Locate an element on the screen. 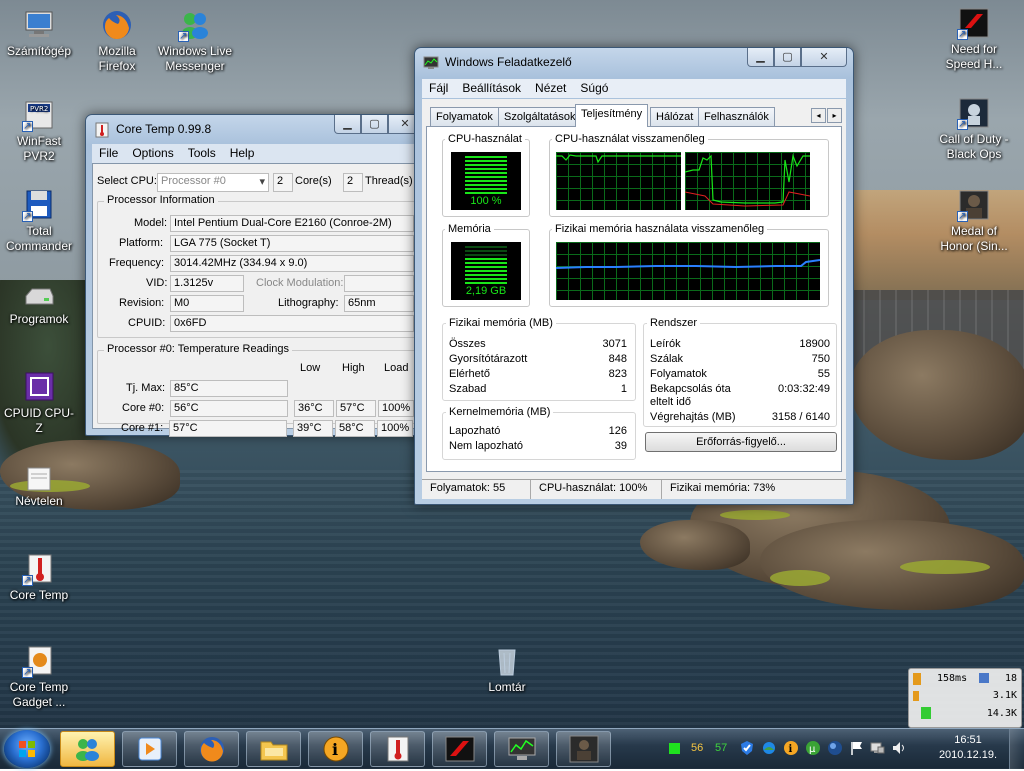  desktop-icon-label: Lomtár is located at coordinates (507, 687).